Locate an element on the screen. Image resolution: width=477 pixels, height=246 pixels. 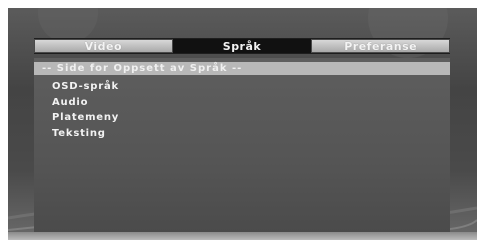
language-menu: OSD-språk Audio Platemeny Teksting is located at coordinates (85, 110).